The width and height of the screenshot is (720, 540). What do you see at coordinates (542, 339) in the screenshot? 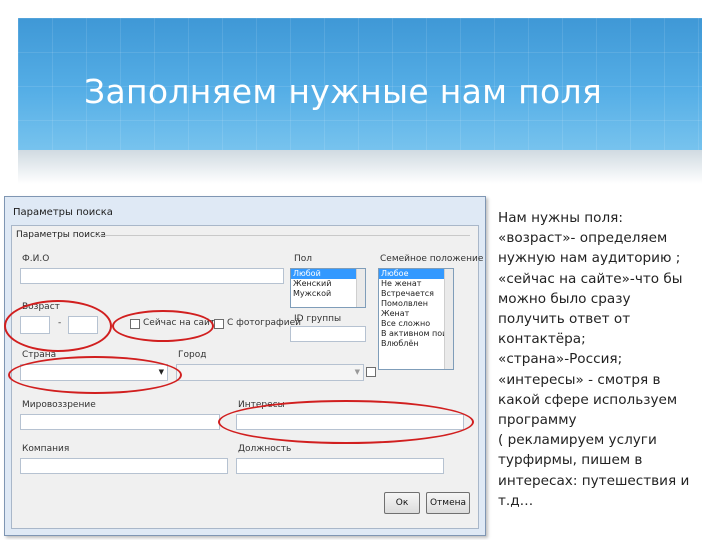
I see `notes-line: контактёра;` at bounding box center [542, 339].